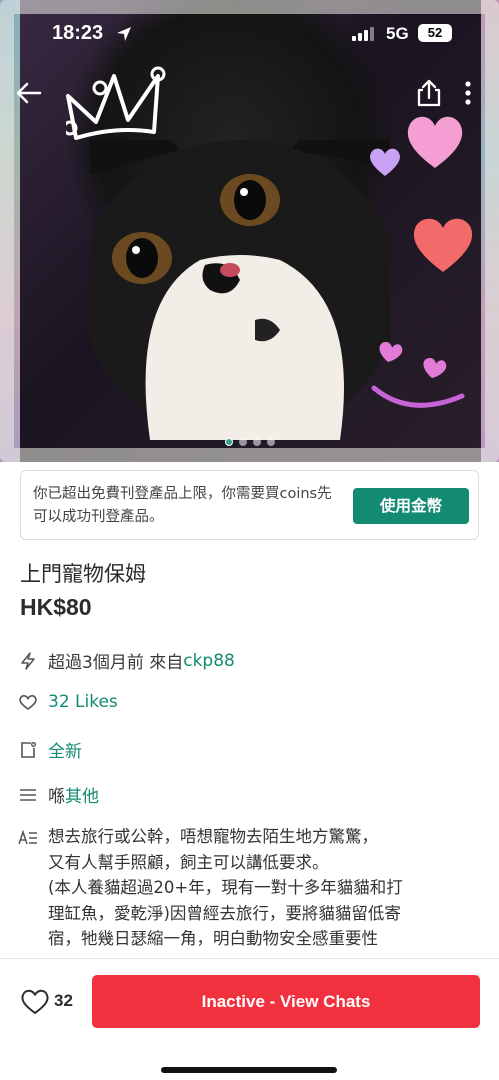 The width and height of the screenshot is (499, 1080). I want to click on description-line: (本人養貓超過20+年，現有一對十多年貓貓和打, so click(225, 887).